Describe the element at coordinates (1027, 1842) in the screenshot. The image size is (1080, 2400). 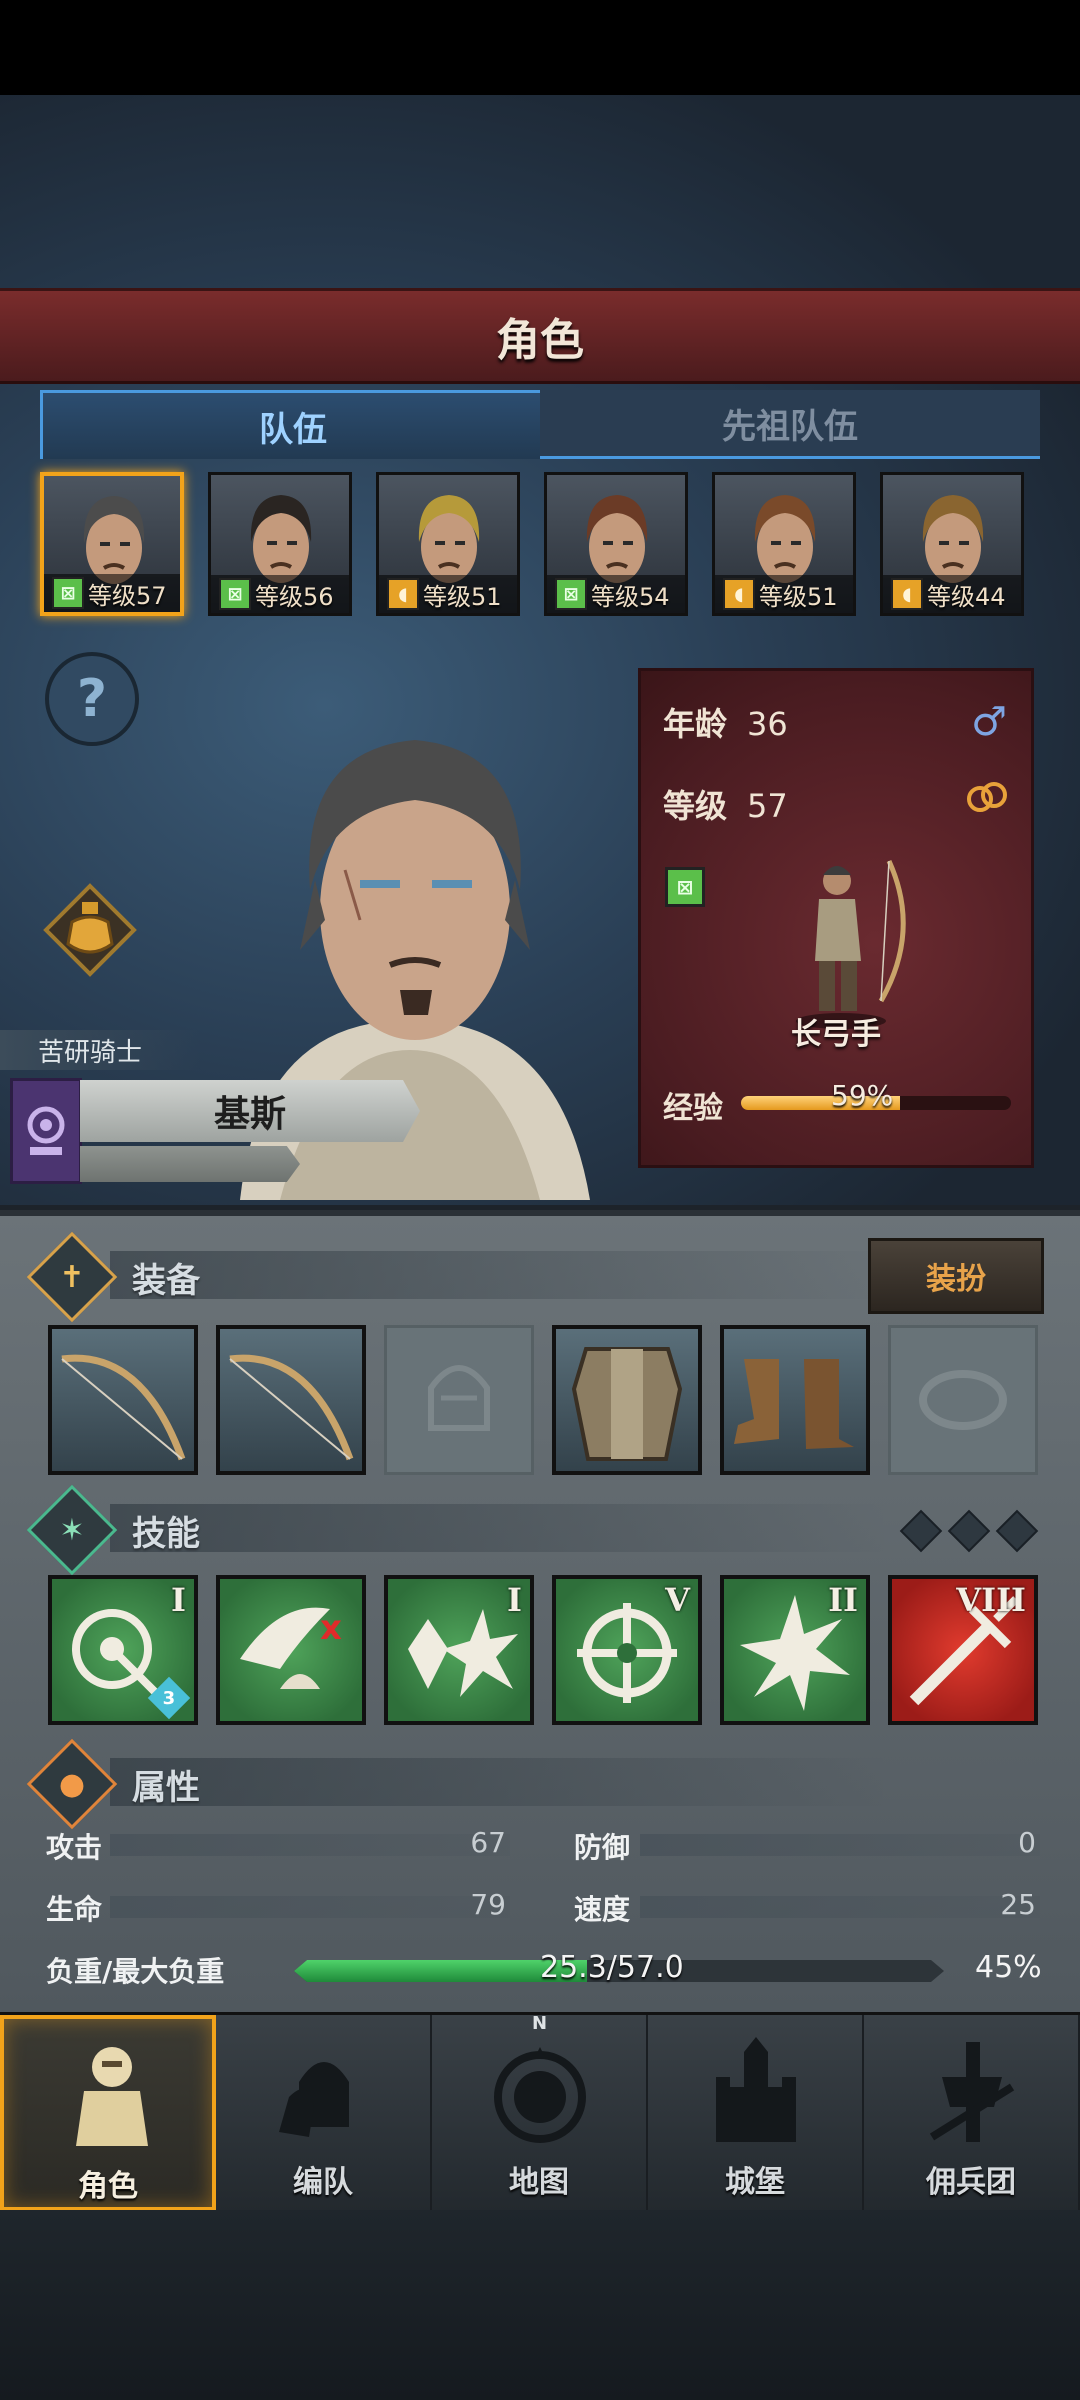
I see `defense-value: 0` at that location.